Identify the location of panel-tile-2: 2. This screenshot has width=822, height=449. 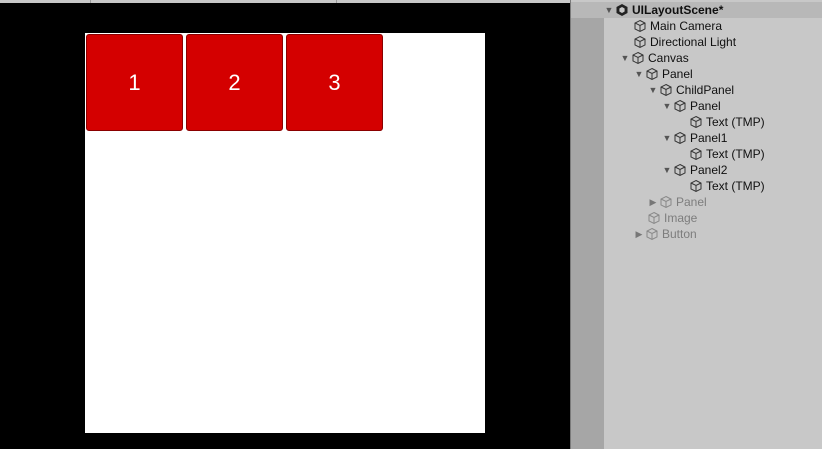
(234, 82).